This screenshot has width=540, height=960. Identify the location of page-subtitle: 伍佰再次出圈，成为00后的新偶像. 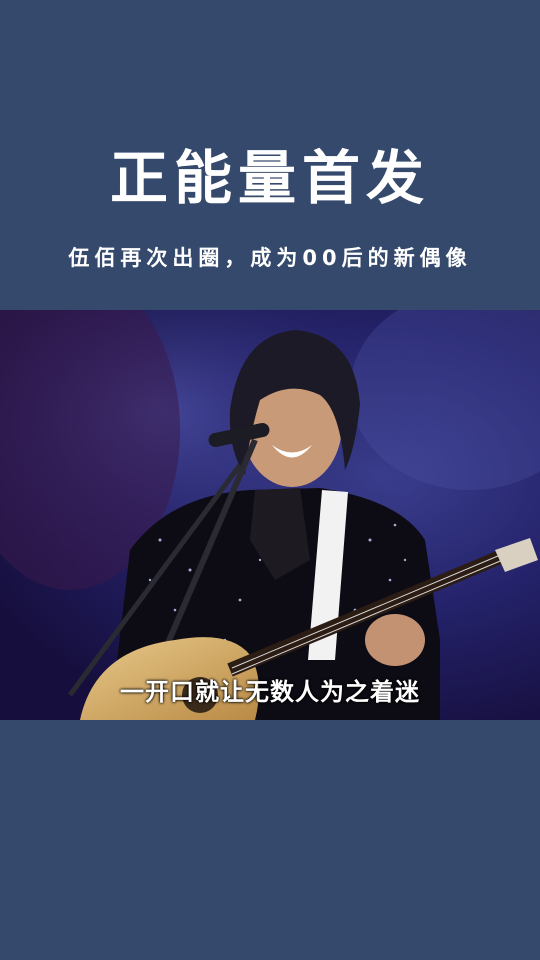
(270, 258).